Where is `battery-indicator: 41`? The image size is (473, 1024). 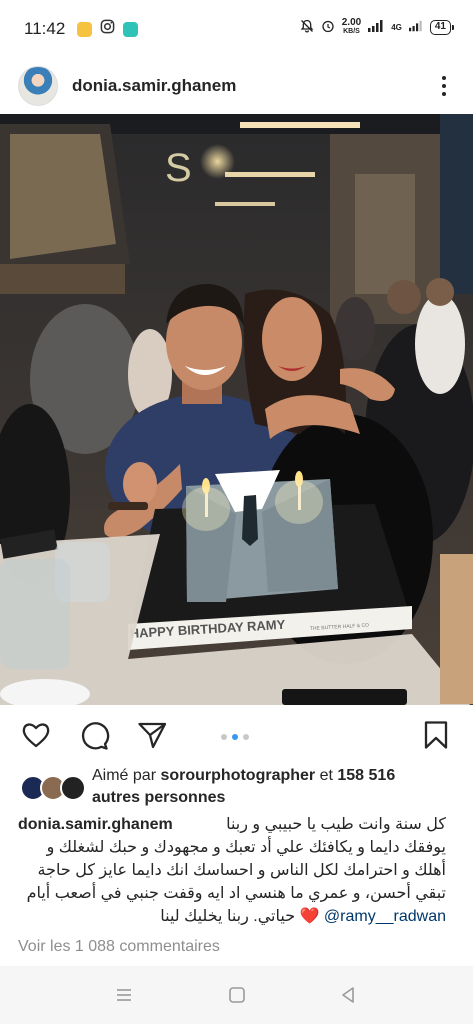 battery-indicator: 41 is located at coordinates (442, 27).